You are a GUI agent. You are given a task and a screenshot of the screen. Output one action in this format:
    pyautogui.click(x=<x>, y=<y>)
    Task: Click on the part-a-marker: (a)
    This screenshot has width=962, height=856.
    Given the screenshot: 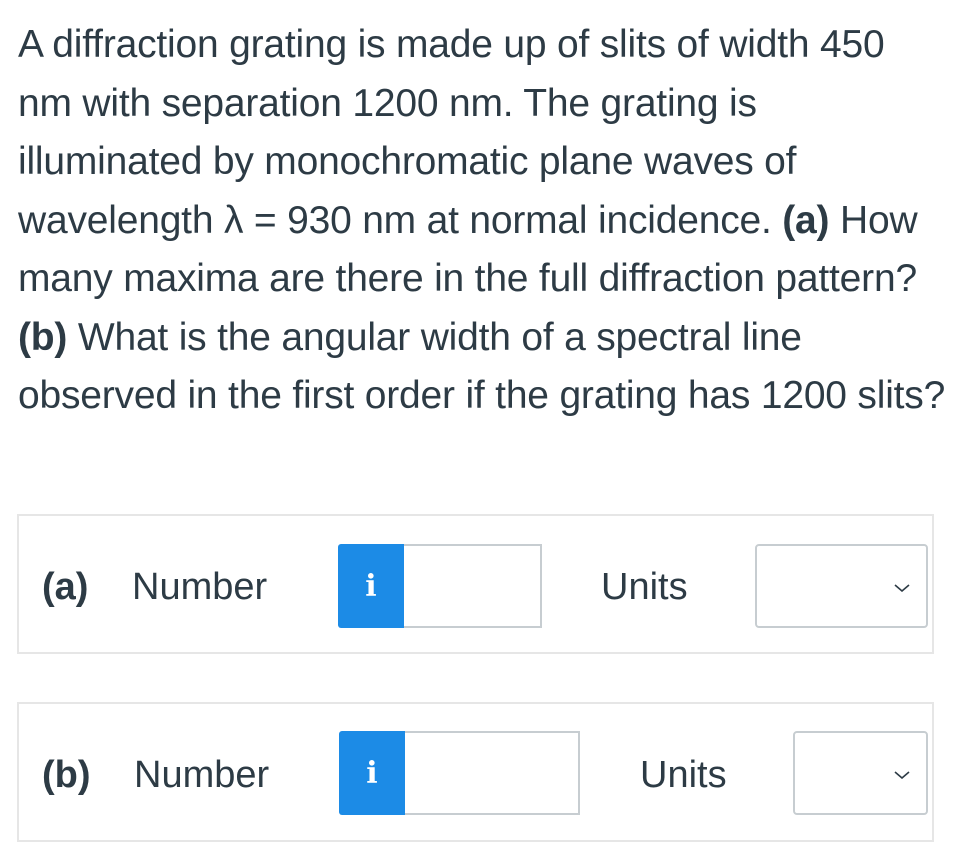 What is the action you would take?
    pyautogui.click(x=806, y=220)
    